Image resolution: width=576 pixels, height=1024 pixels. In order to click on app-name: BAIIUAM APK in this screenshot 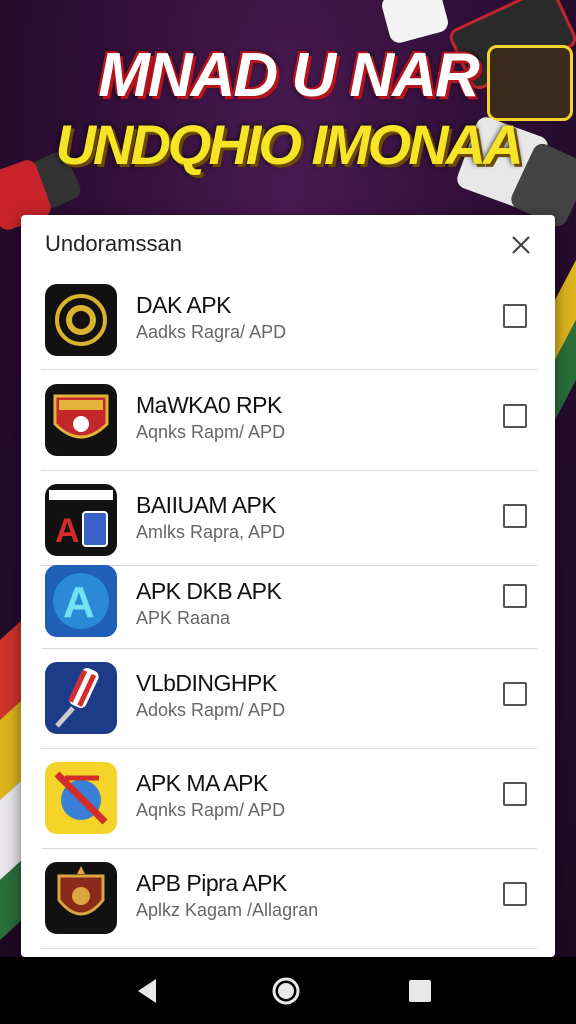, I will do `click(206, 505)`.